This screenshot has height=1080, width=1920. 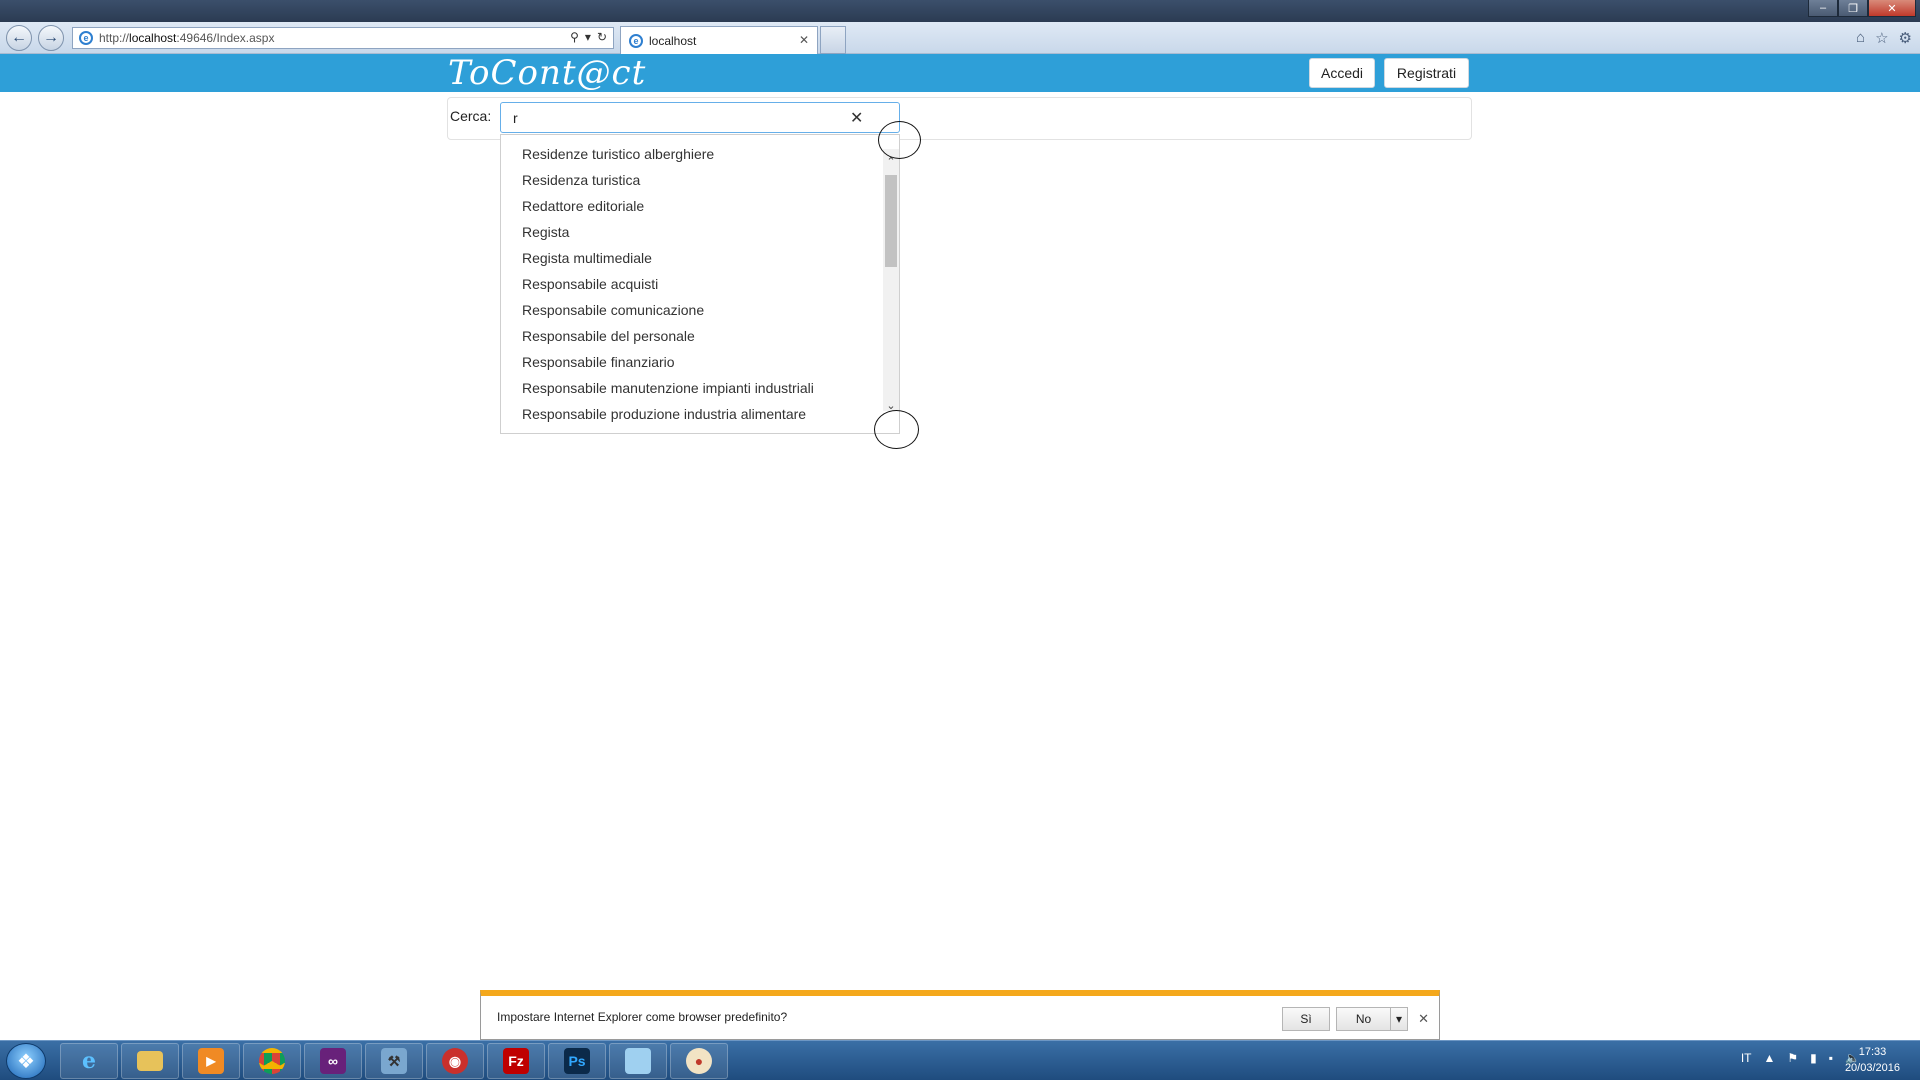 I want to click on settings-gear-icon: ⚙, so click(x=1905, y=38).